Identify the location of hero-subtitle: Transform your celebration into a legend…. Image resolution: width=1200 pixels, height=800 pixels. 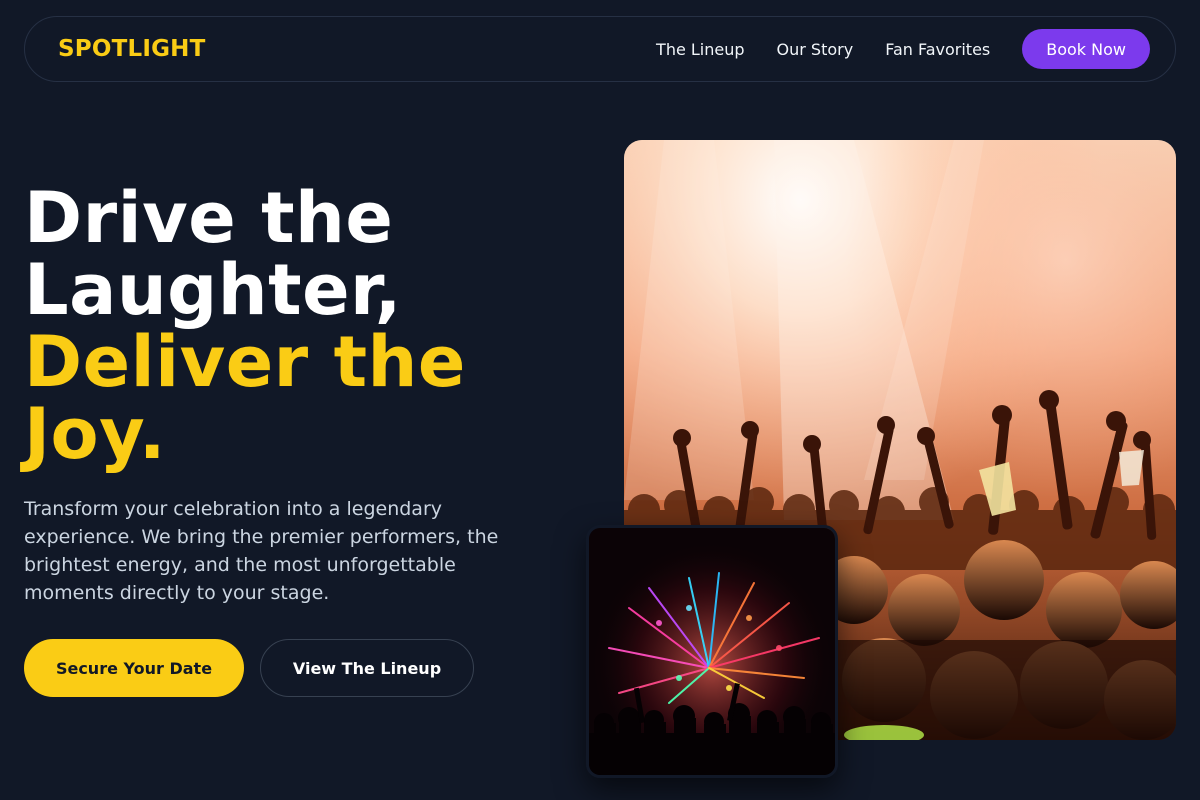
(261, 551).